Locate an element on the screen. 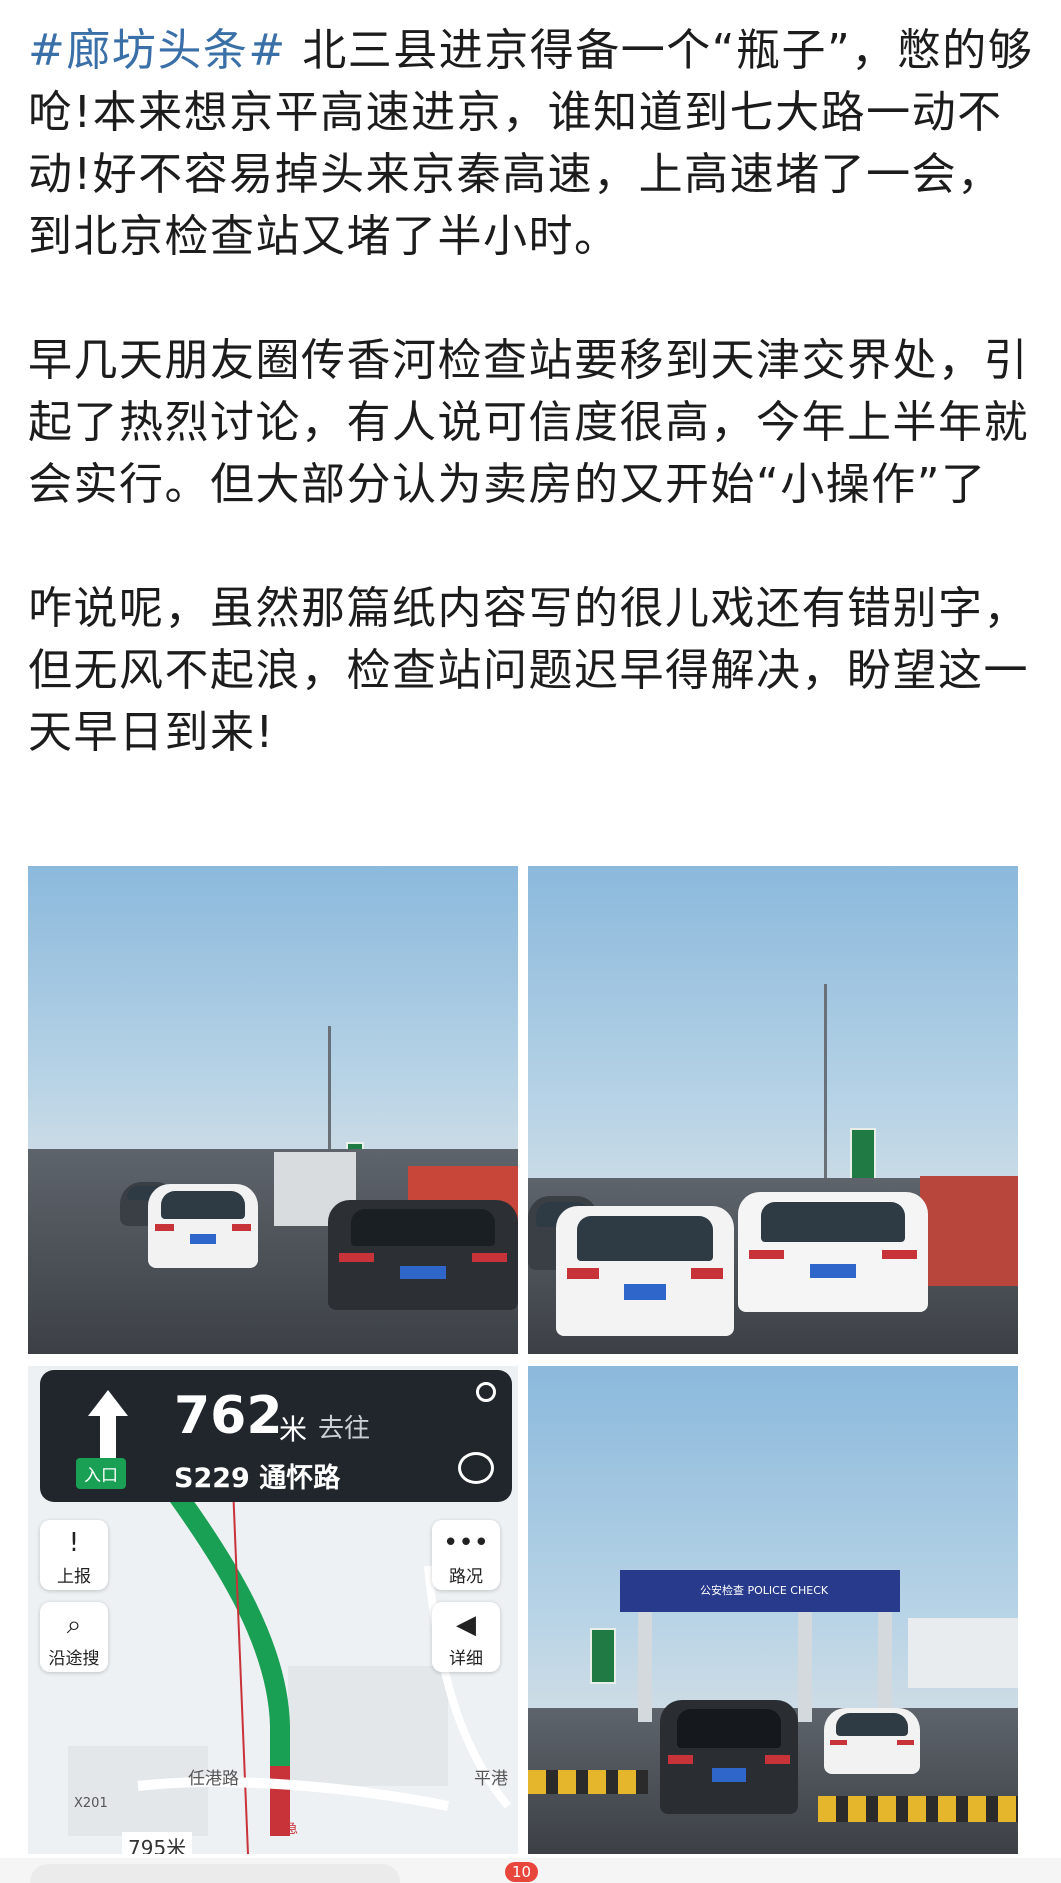  speaker-icon: ◀ is located at coordinates (466, 1625).